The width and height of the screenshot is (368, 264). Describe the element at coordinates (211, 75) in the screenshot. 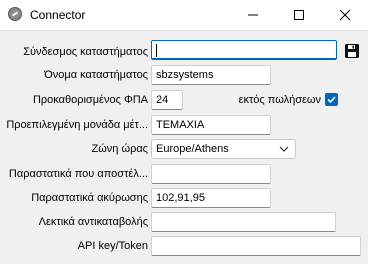

I see `store-name-input: sbzsystems` at that location.